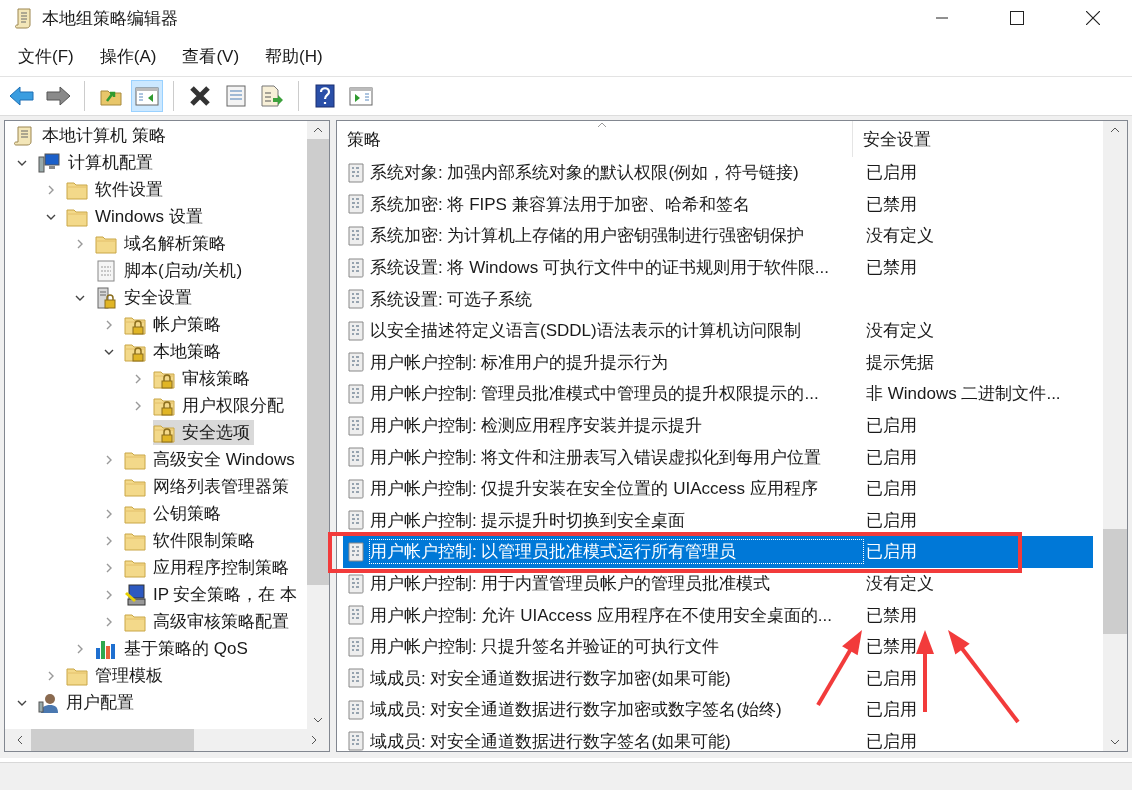  I want to click on horizontal-scrollbar, so click(167, 740).